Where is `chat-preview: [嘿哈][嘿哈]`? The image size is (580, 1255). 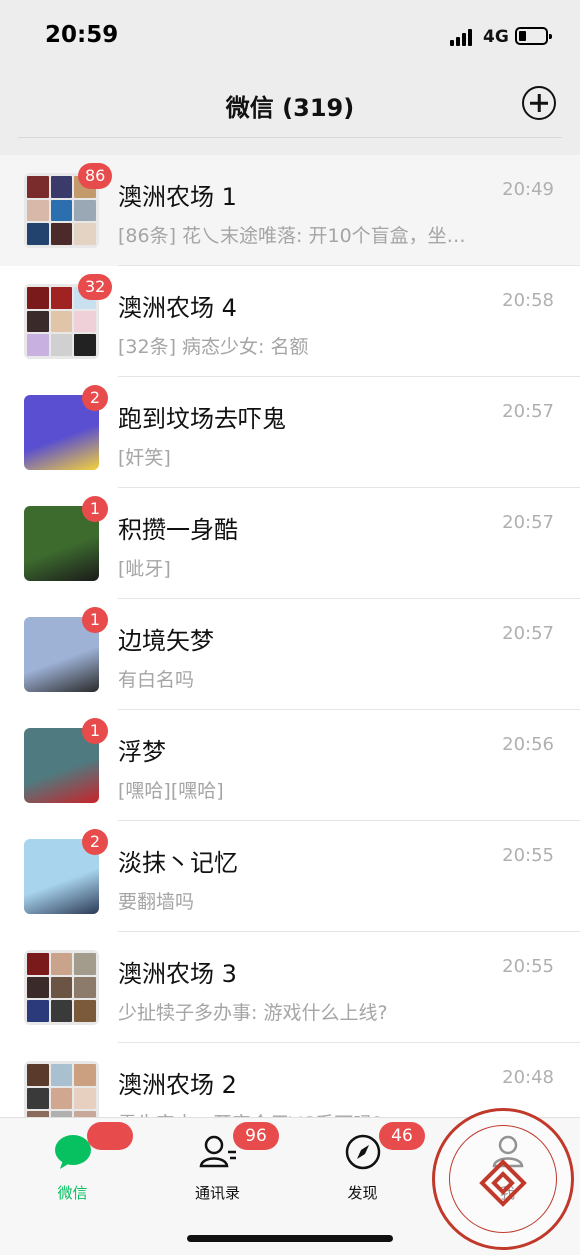
chat-preview: [嘿哈][嘿哈] is located at coordinates (171, 791).